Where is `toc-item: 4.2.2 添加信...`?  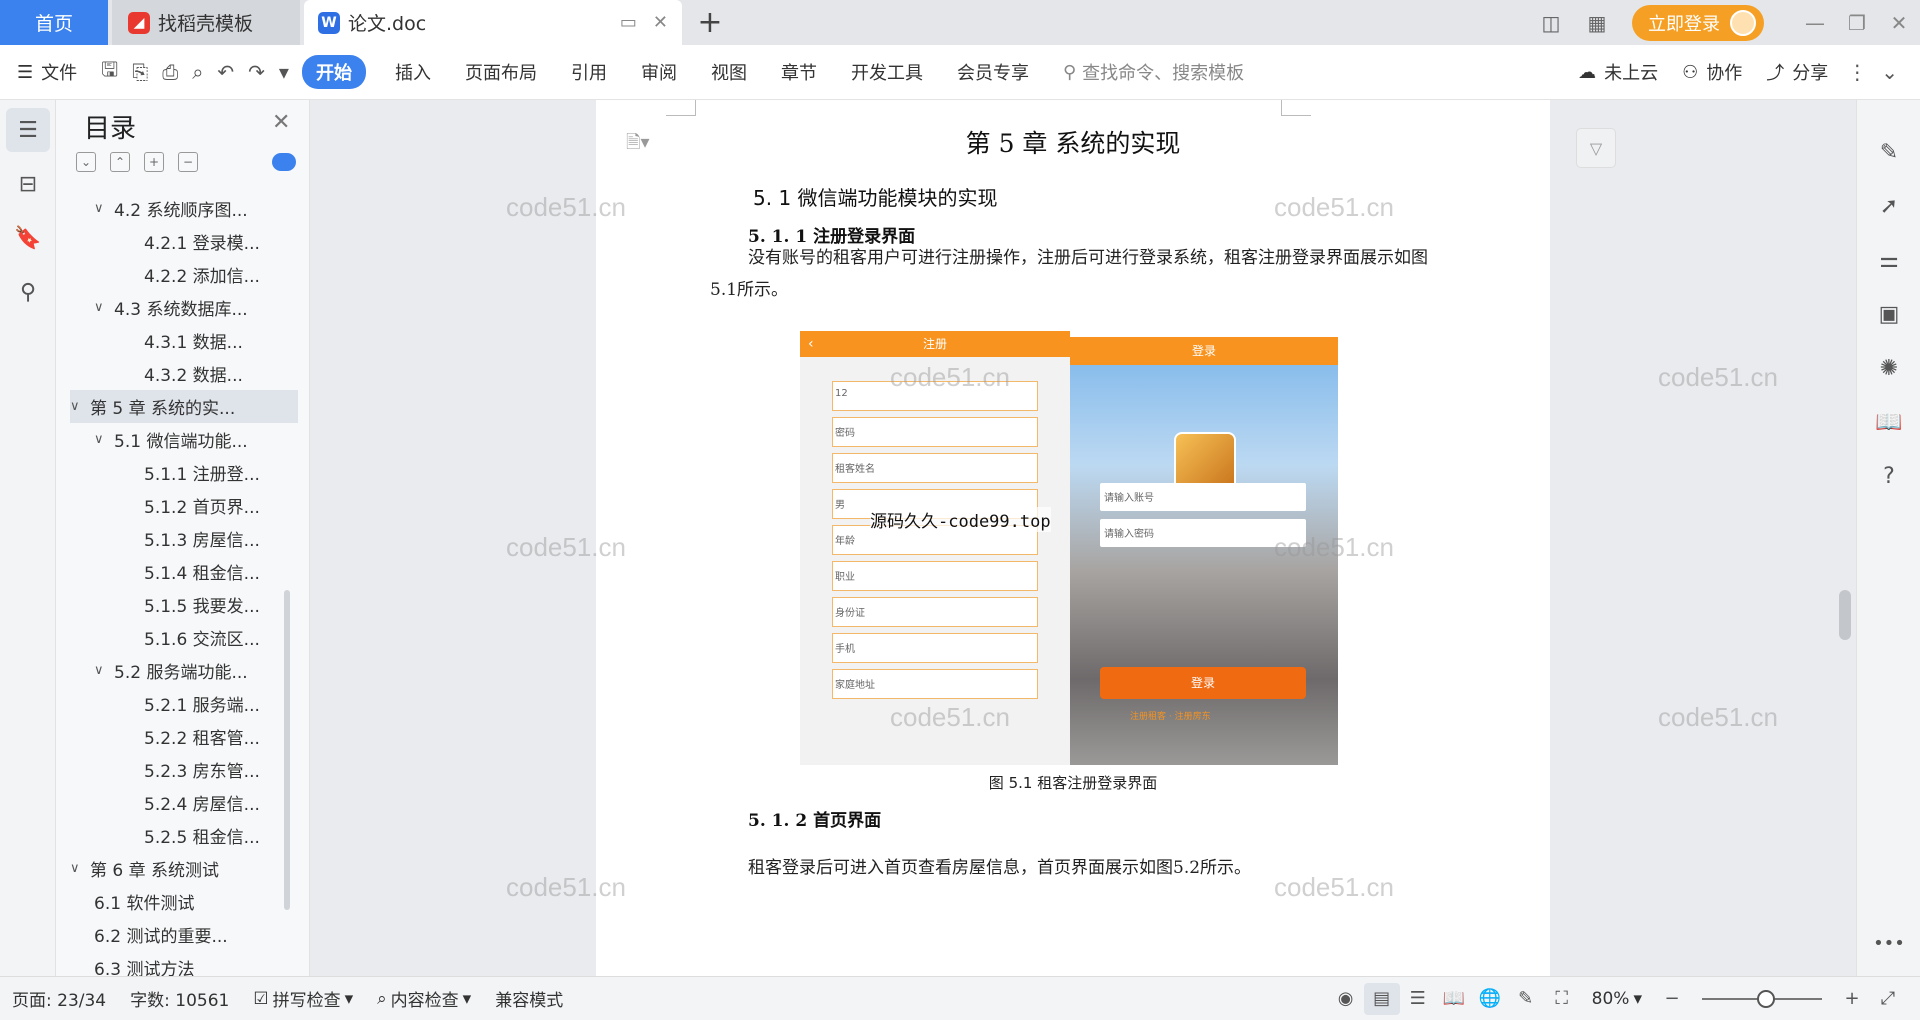
toc-item: 4.2.2 添加信... is located at coordinates (184, 274).